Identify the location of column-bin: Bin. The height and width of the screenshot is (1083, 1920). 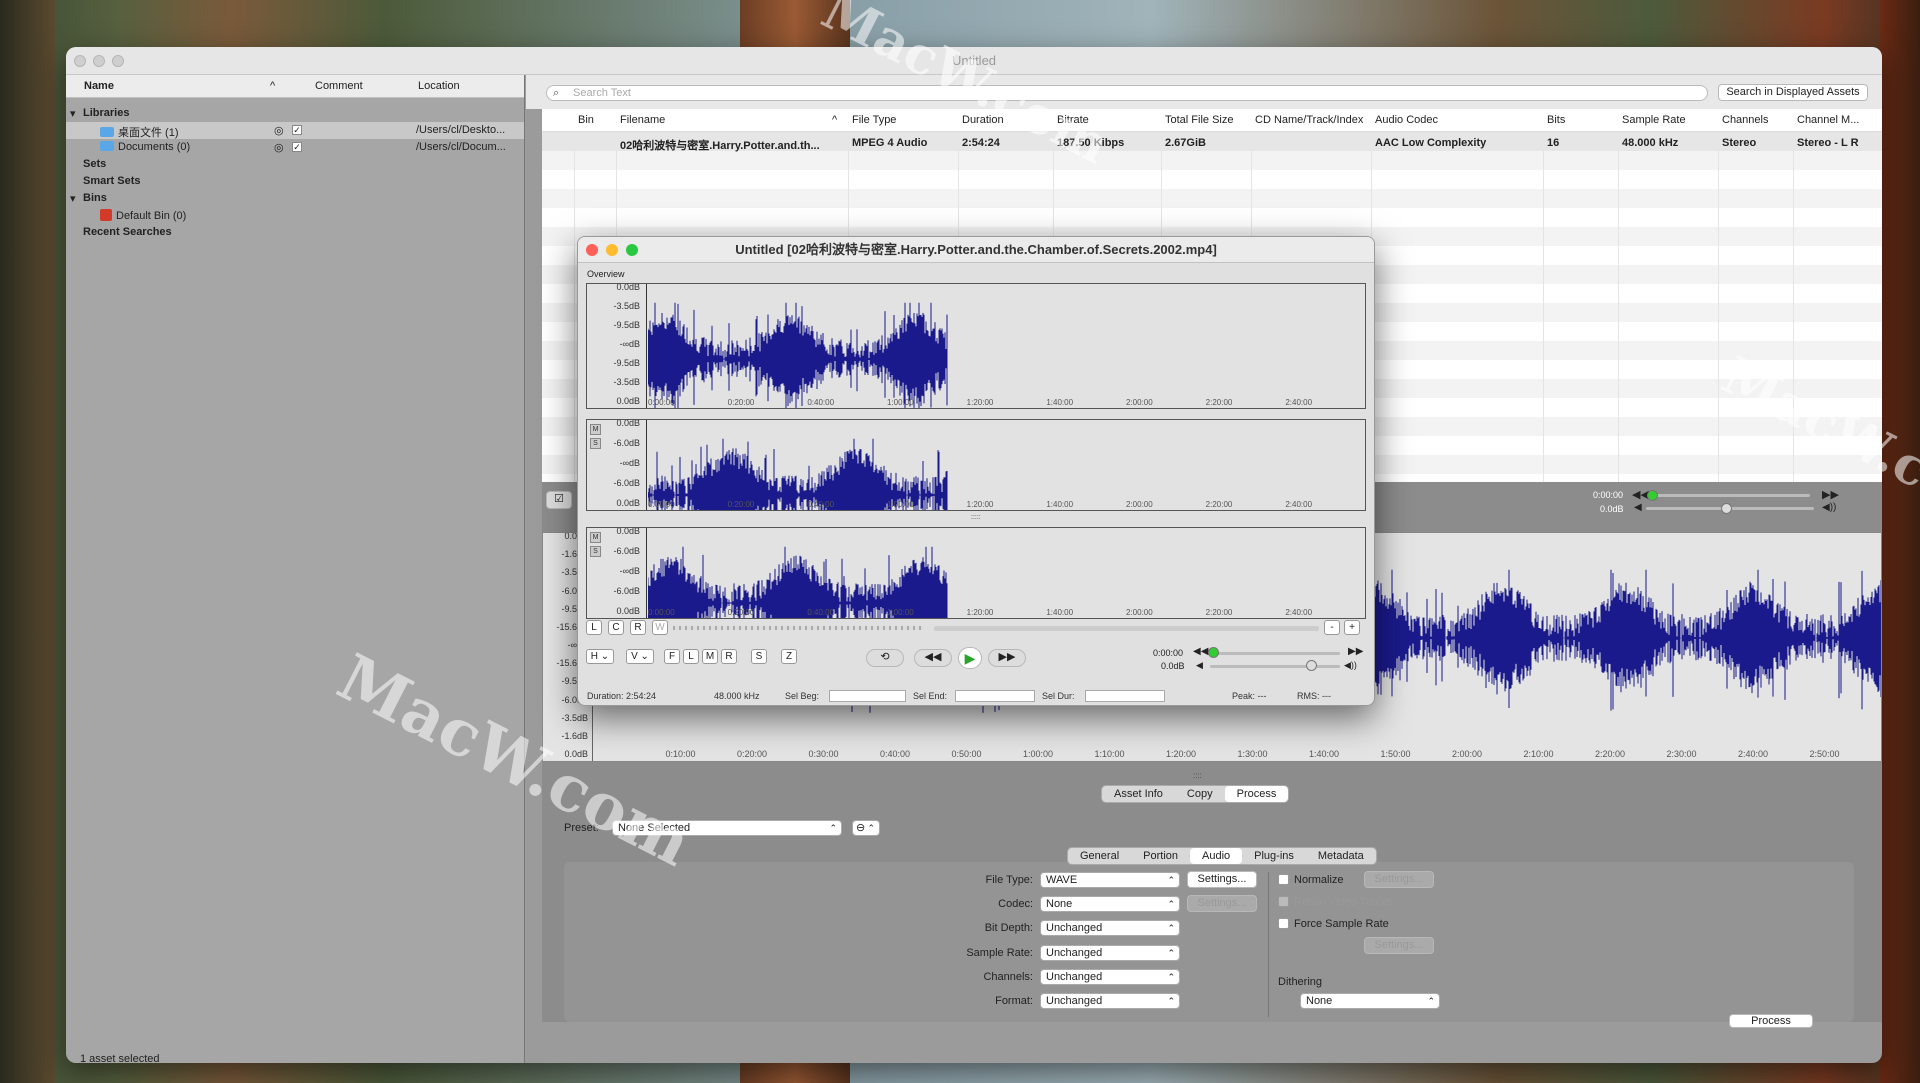
(586, 120).